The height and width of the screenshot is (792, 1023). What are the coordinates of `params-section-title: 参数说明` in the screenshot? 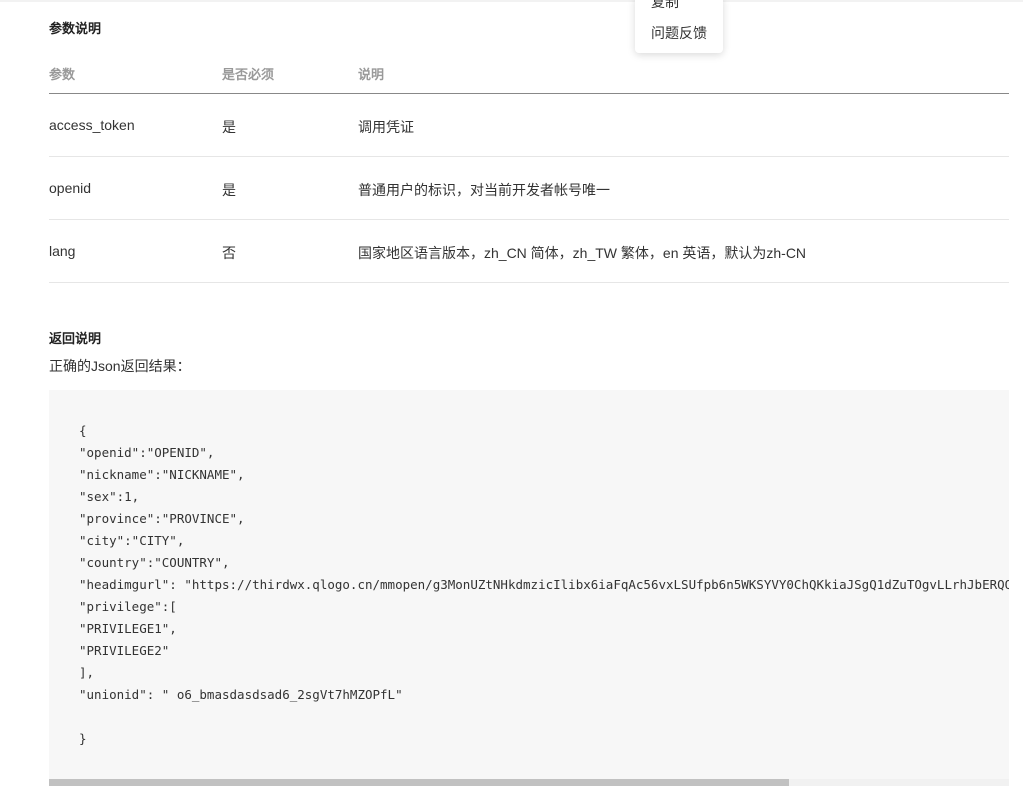 It's located at (75, 28).